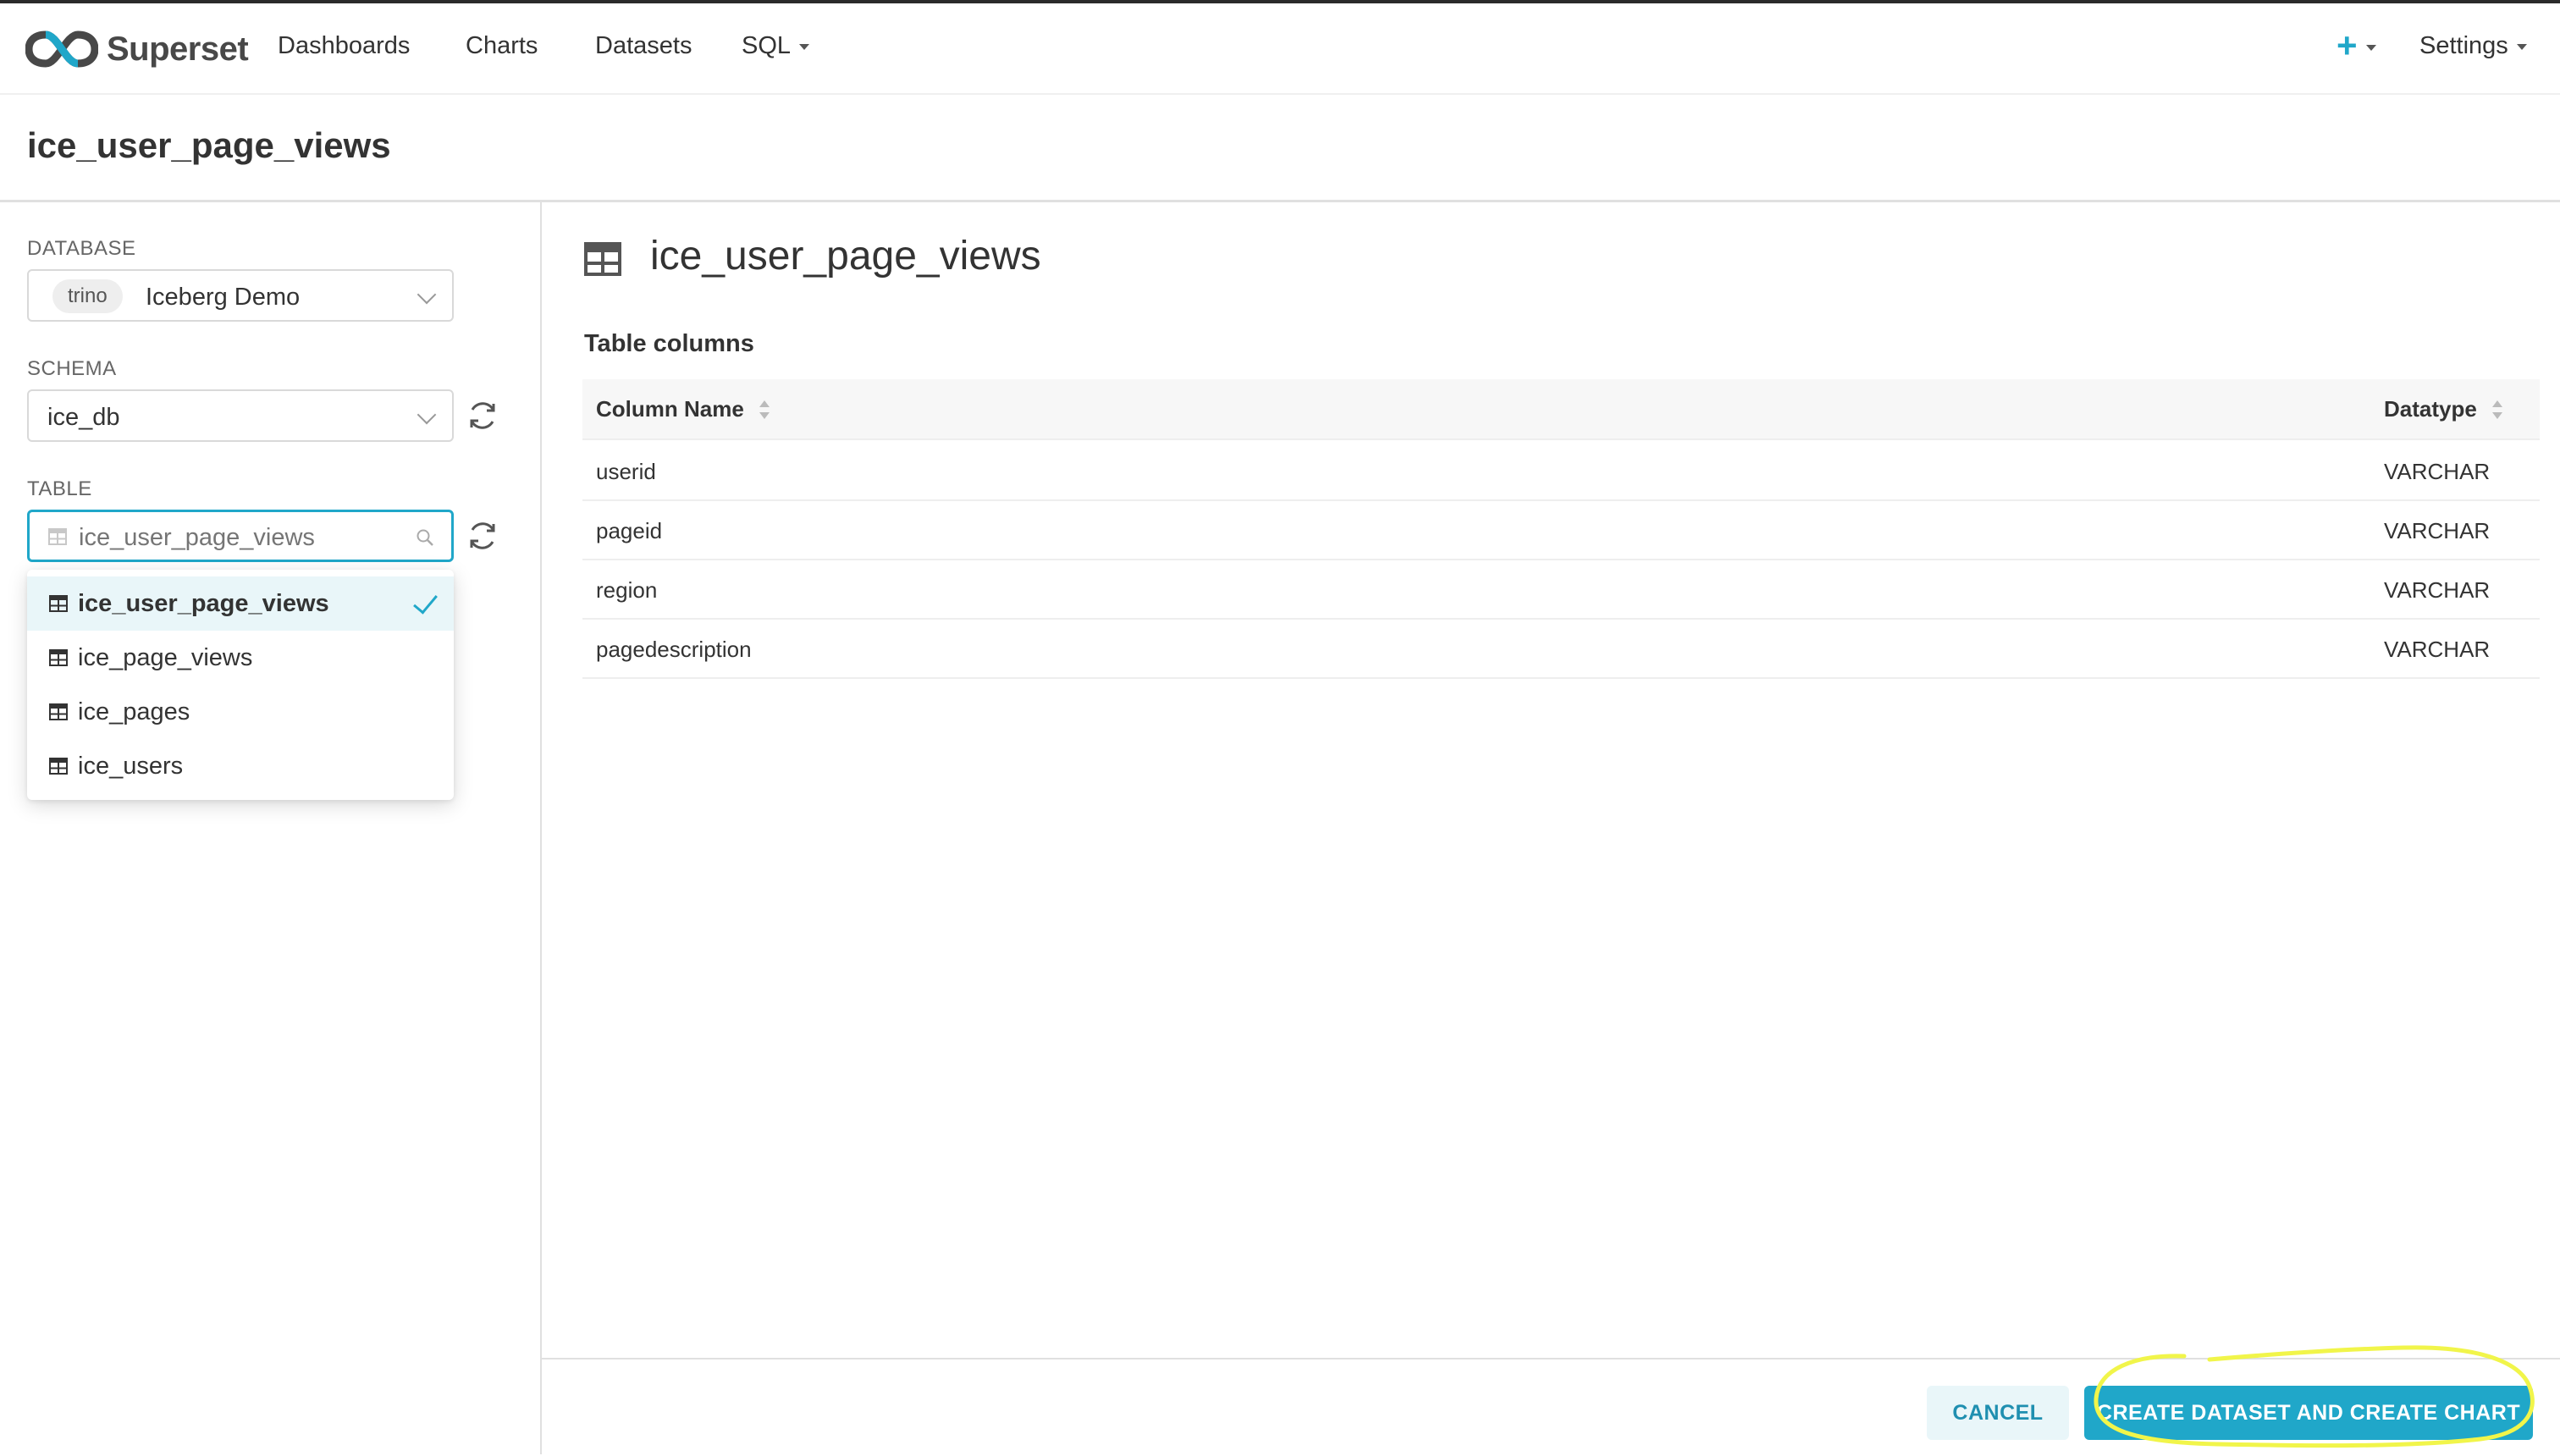 Image resolution: width=2560 pixels, height=1456 pixels. Describe the element at coordinates (344, 46) in the screenshot. I see `nav-dashboards: Dashboards` at that location.